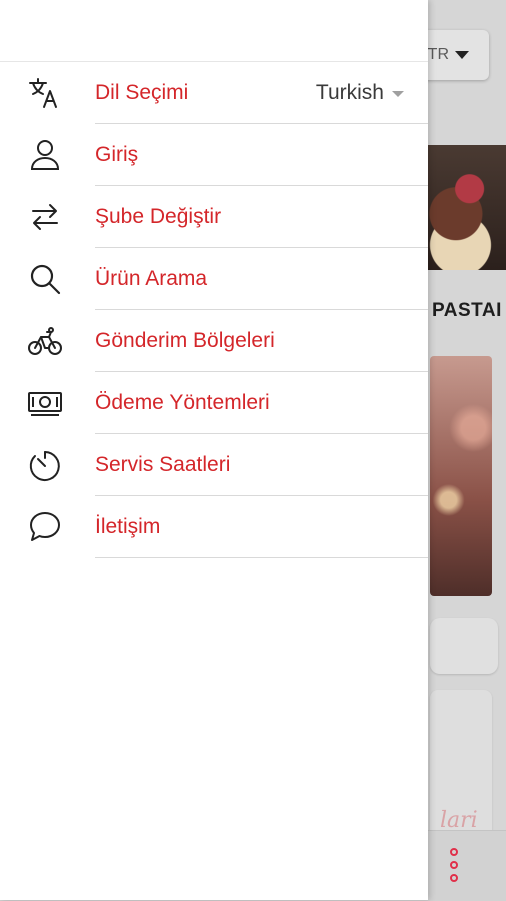  I want to click on language-button-label: TR, so click(438, 54).